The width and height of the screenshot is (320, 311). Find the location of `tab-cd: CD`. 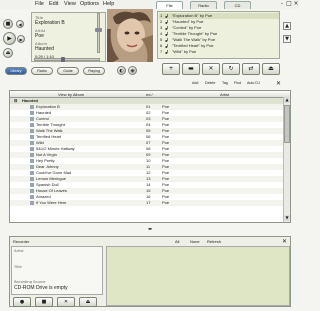

tab-cd: CD is located at coordinates (237, 5).